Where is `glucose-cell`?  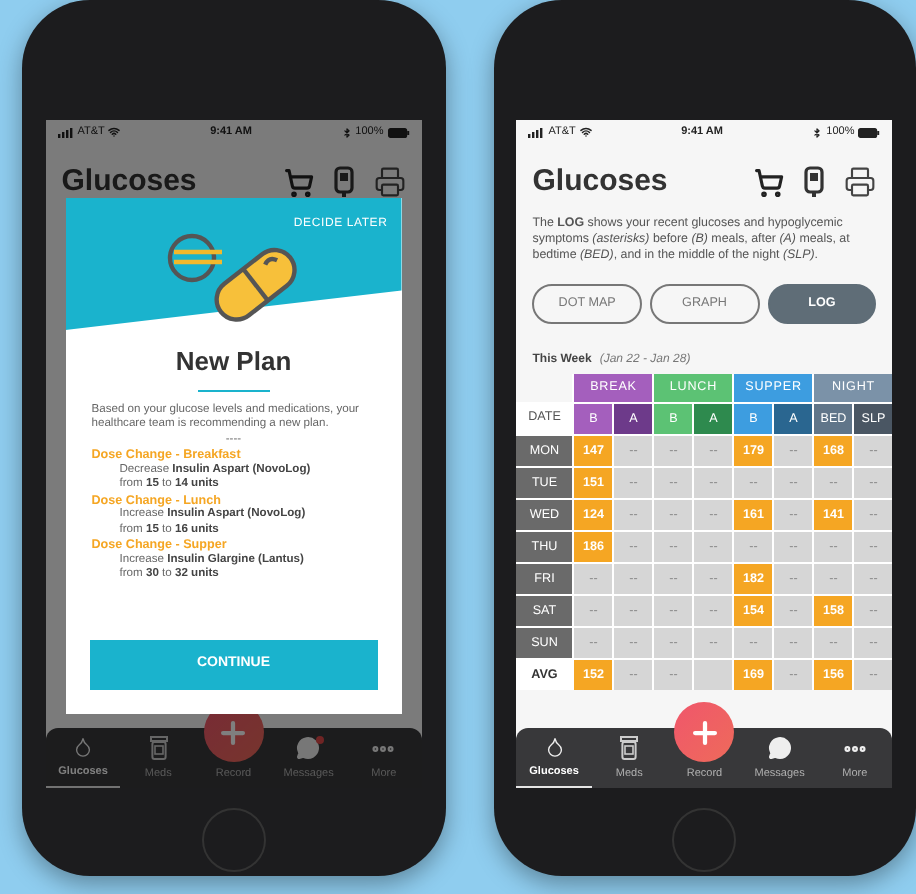 glucose-cell is located at coordinates (712, 674).